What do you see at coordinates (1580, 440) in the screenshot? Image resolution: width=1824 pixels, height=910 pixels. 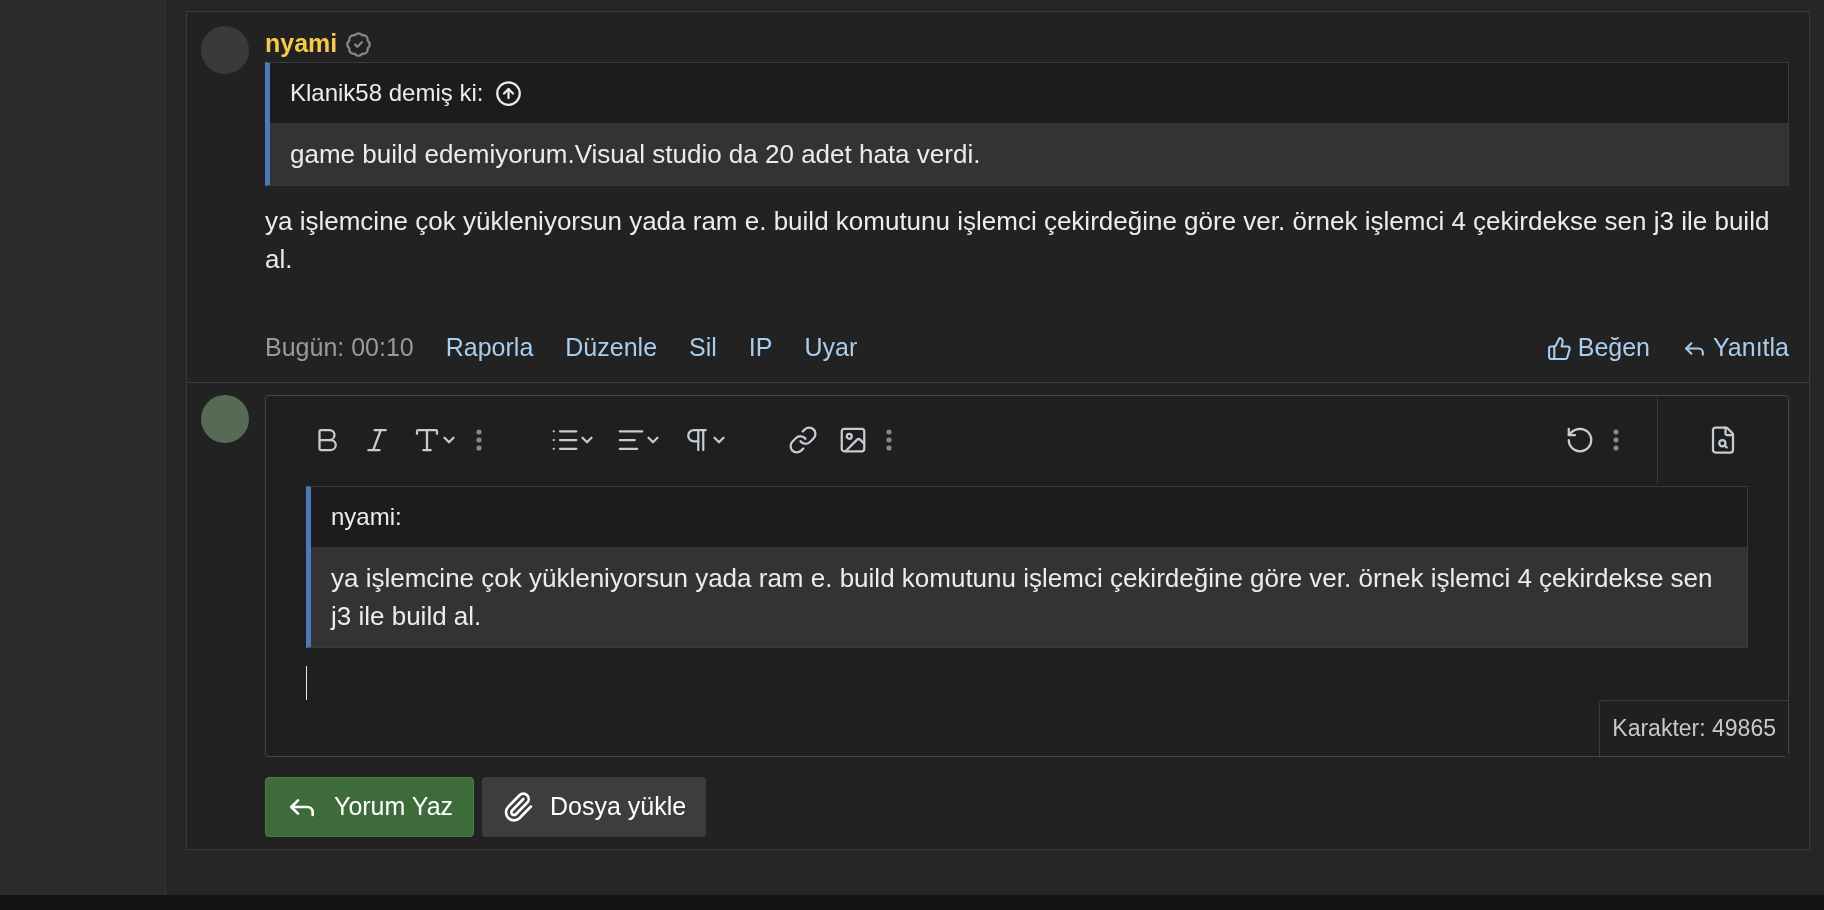 I see `undo-icon` at bounding box center [1580, 440].